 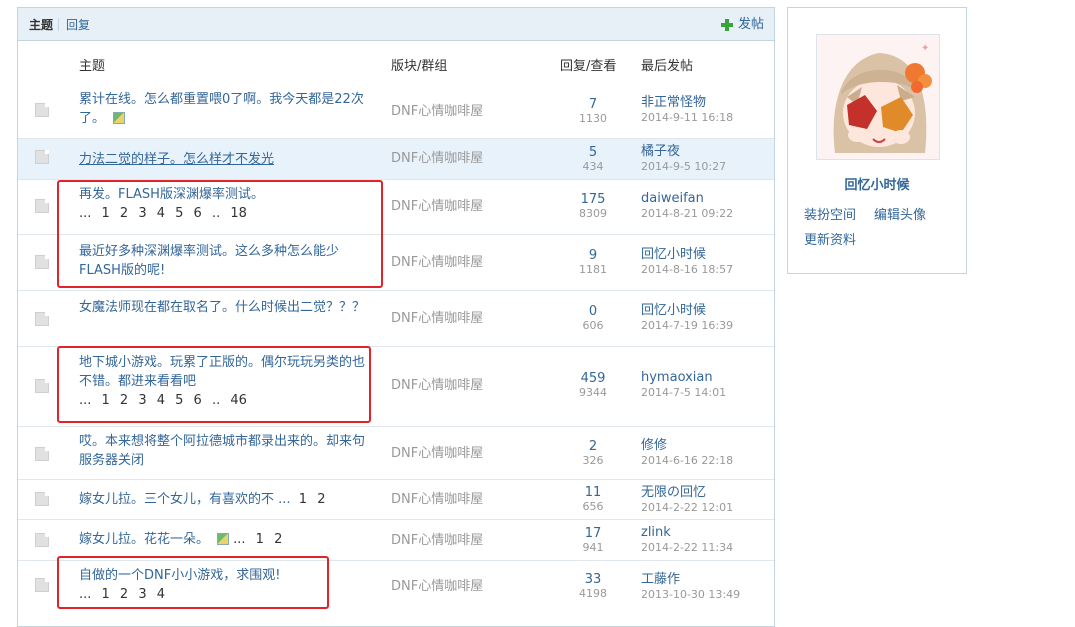 What do you see at coordinates (683, 166) in the screenshot?
I see `last-post-time: 2014-9-5 10:27` at bounding box center [683, 166].